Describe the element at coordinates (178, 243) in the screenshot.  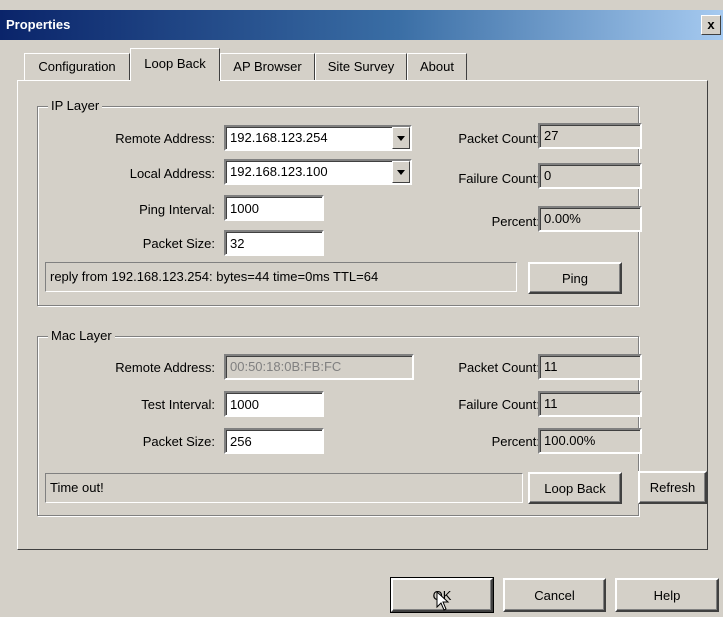
I see `ip-packet-size-label: Packet Size:` at that location.